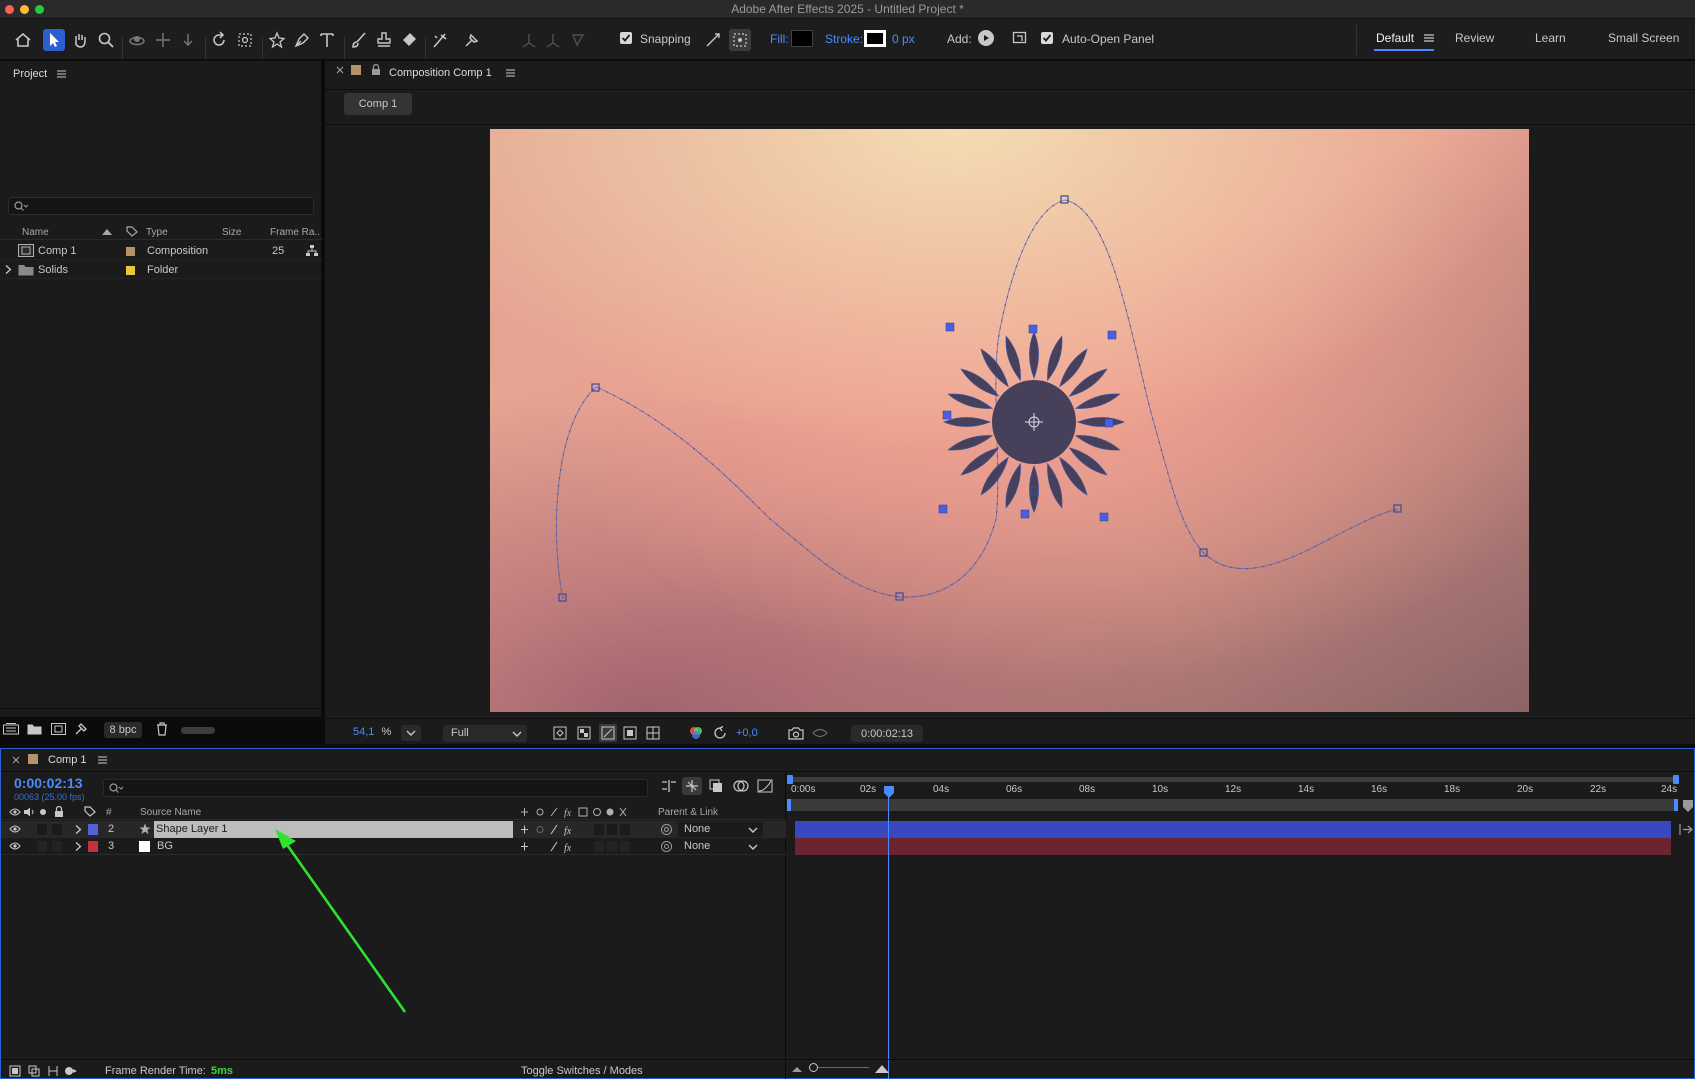 The image size is (1695, 1079). Describe the element at coordinates (802, 38) in the screenshot. I see `fill-swatch` at that location.